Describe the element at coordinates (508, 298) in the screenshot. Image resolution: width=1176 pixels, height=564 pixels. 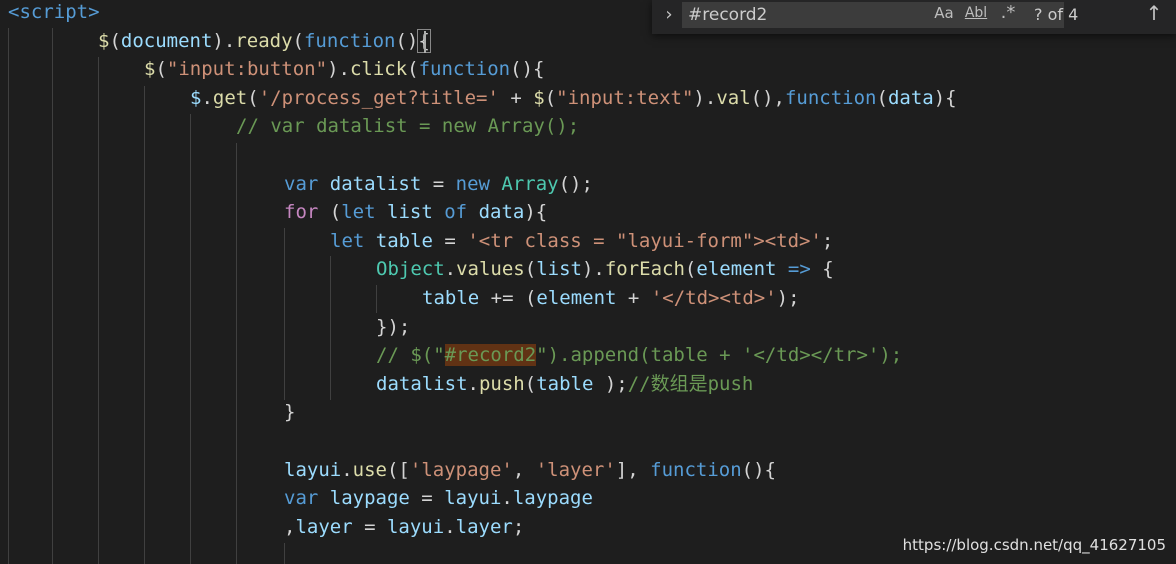
I see `code-token: += (` at that location.